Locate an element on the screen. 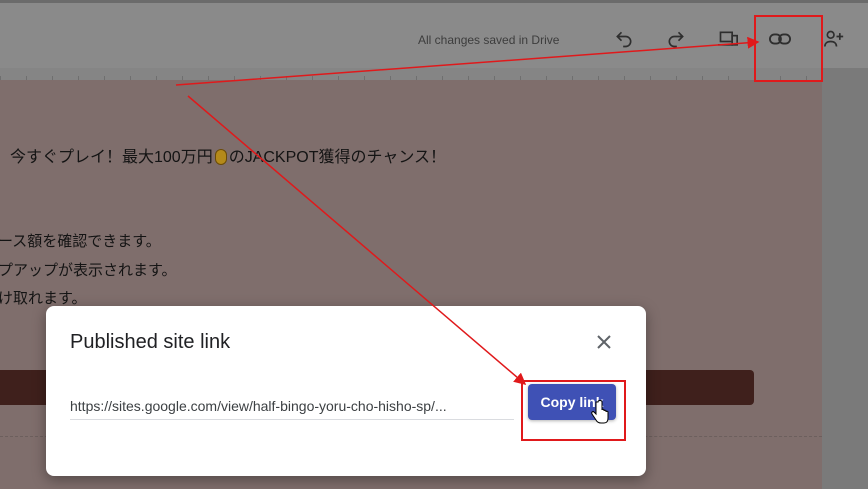  hand-cursor-icon is located at coordinates (600, 412).